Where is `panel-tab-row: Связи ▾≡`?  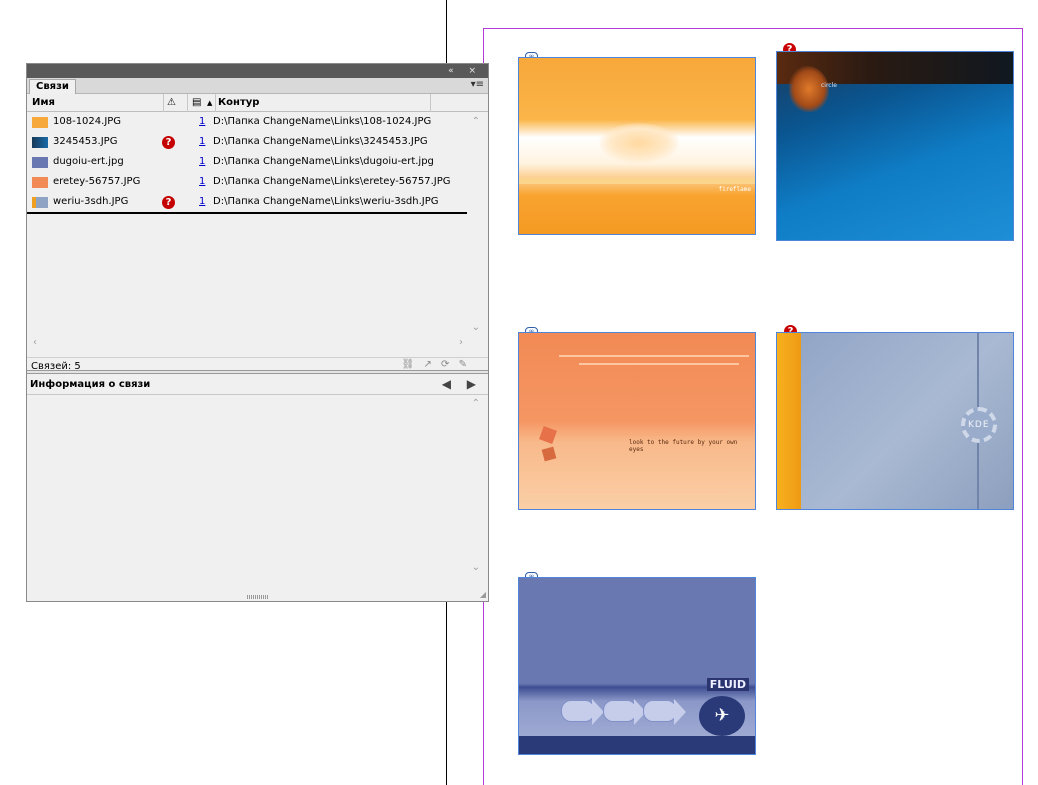
panel-tab-row: Связи ▾≡ is located at coordinates (257, 86).